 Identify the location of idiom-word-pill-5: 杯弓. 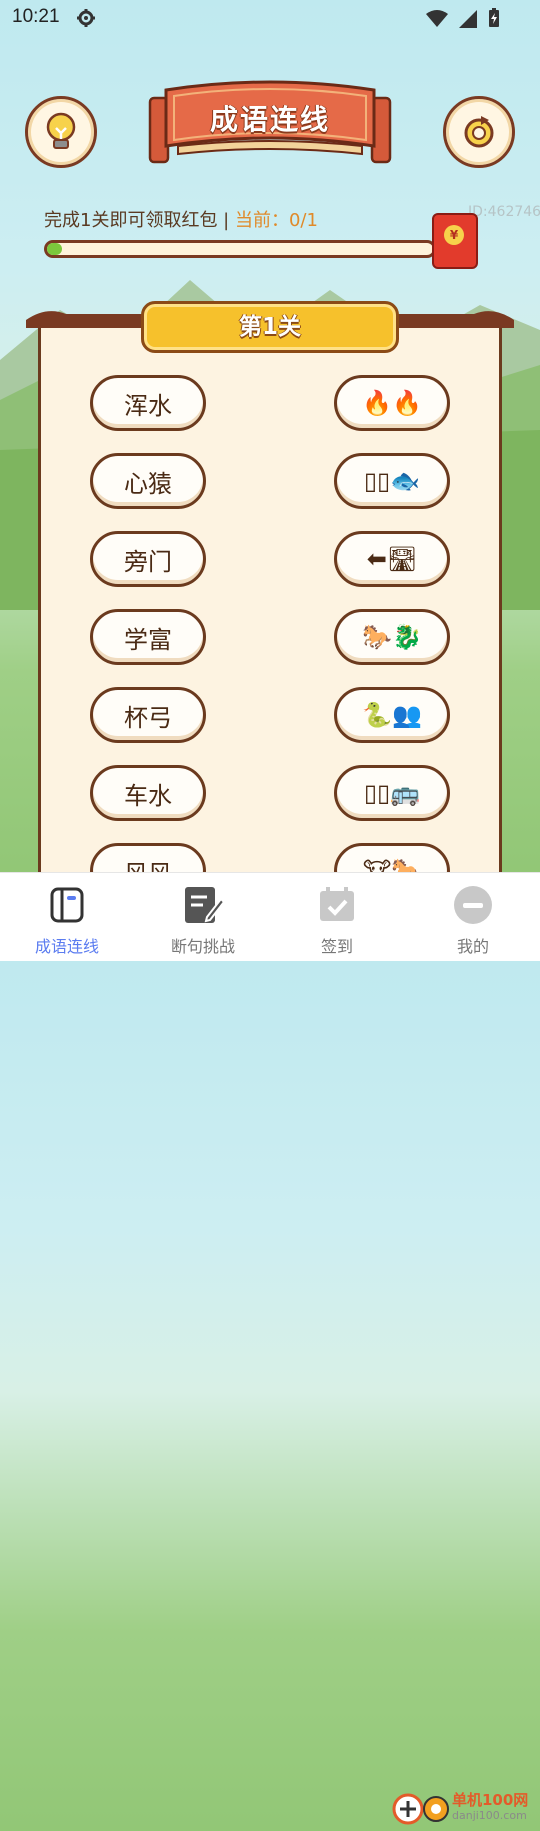
(148, 715).